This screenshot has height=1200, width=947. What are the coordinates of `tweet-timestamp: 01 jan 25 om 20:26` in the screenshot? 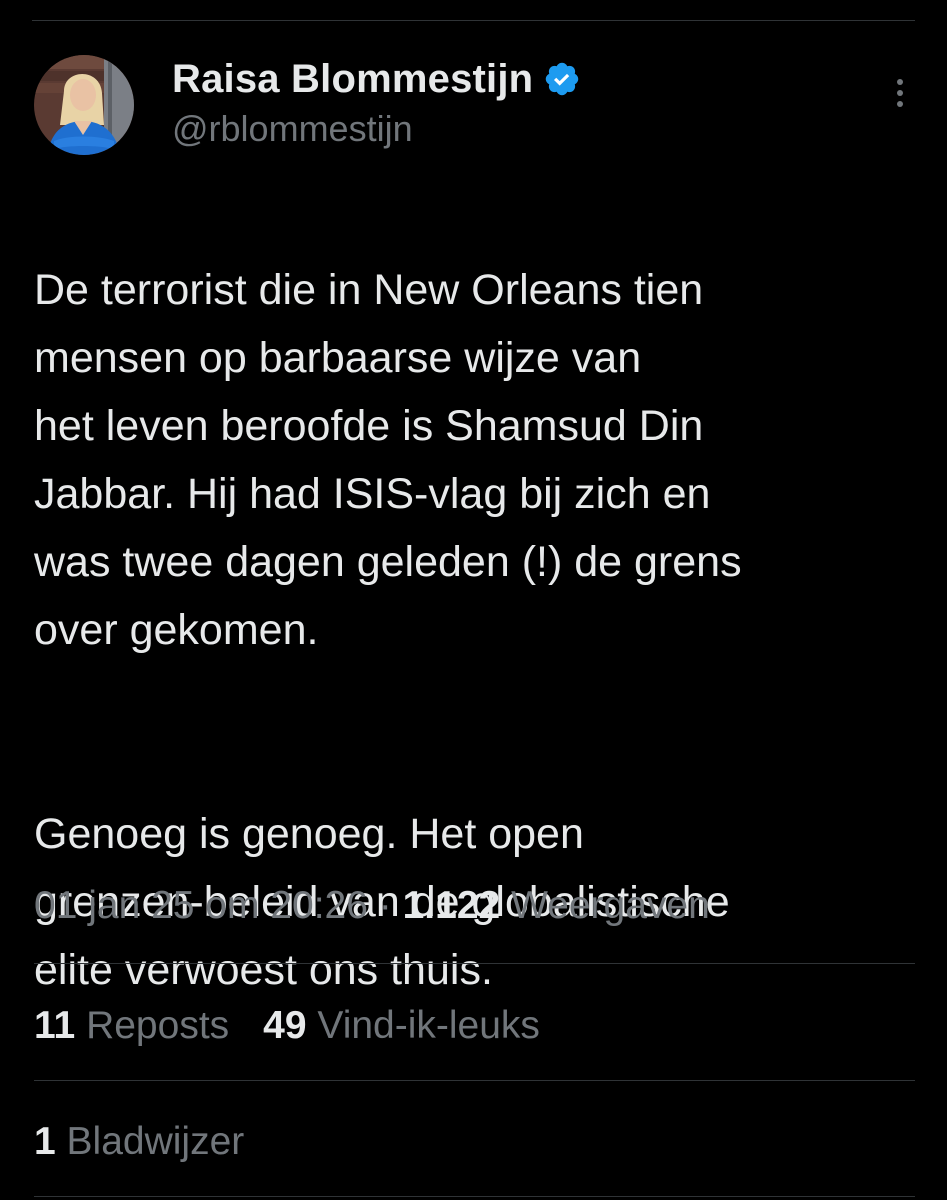 It's located at (201, 905).